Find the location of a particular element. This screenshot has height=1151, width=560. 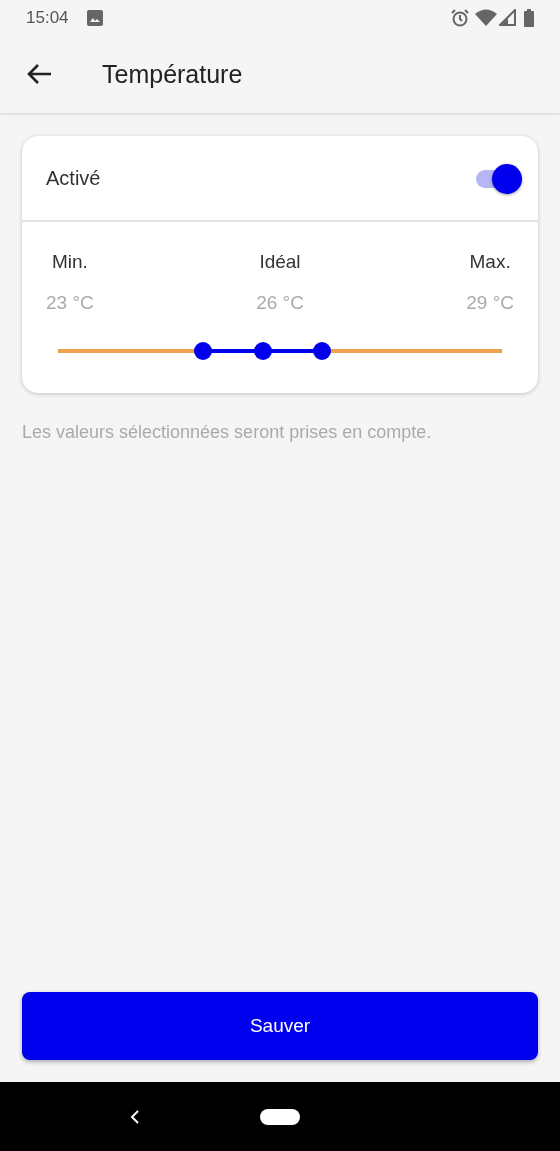

save-button: Sauver is located at coordinates (280, 1026).